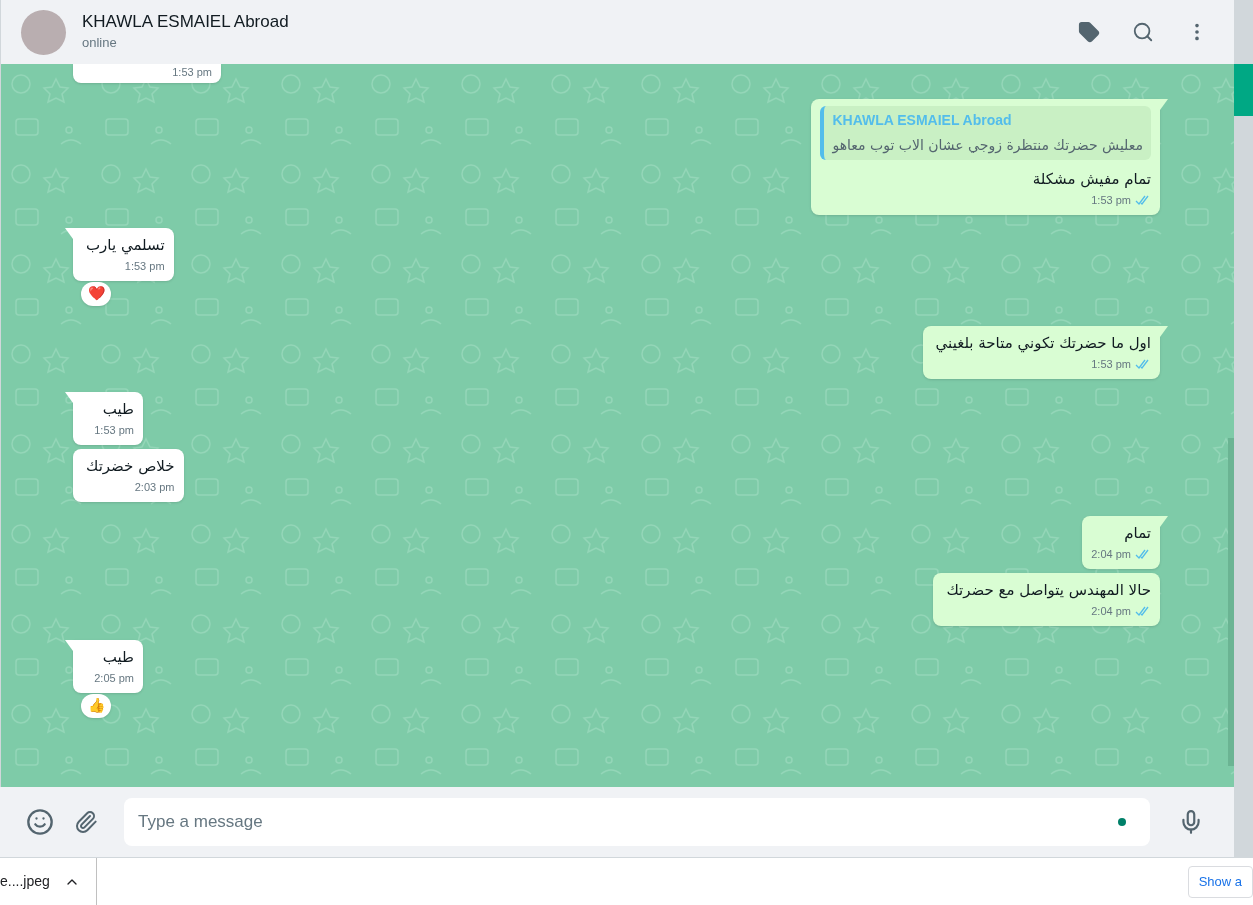 This screenshot has width=1253, height=905. What do you see at coordinates (130, 466) in the screenshot?
I see `message-text: خلاص خضرتك` at bounding box center [130, 466].